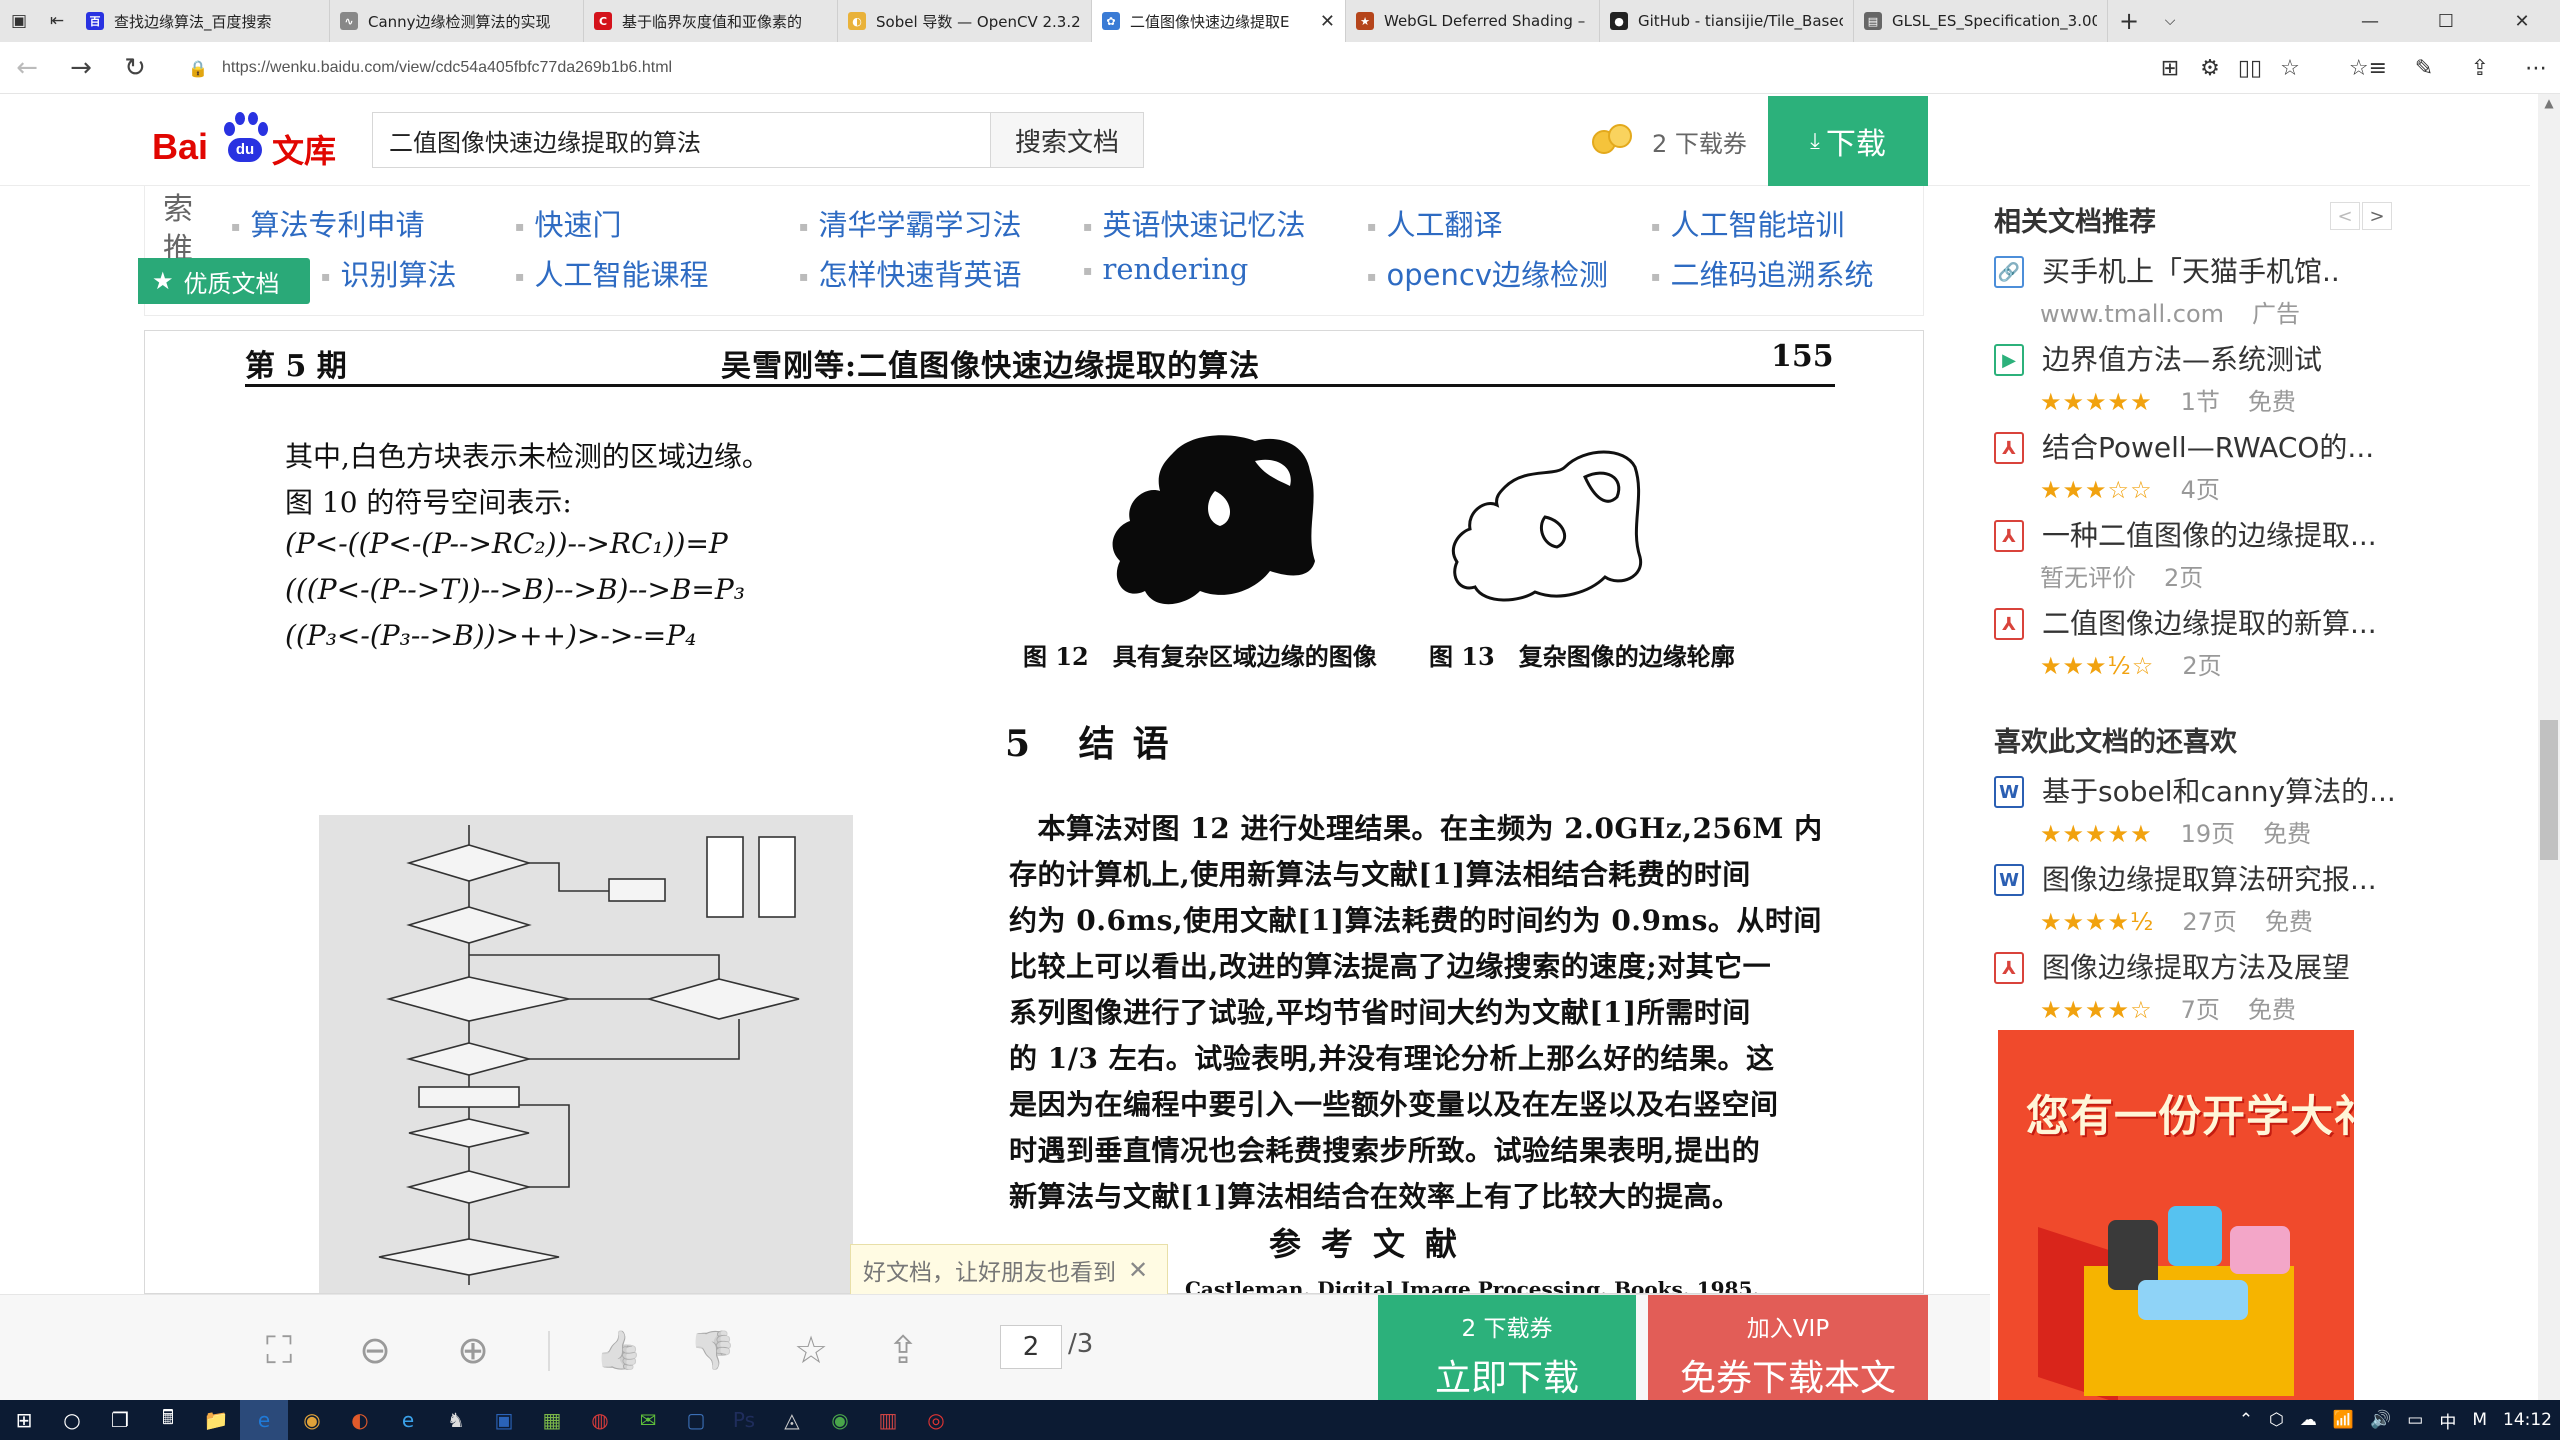  I want to click on taskbar-app-icon: ♞, so click(456, 1420).